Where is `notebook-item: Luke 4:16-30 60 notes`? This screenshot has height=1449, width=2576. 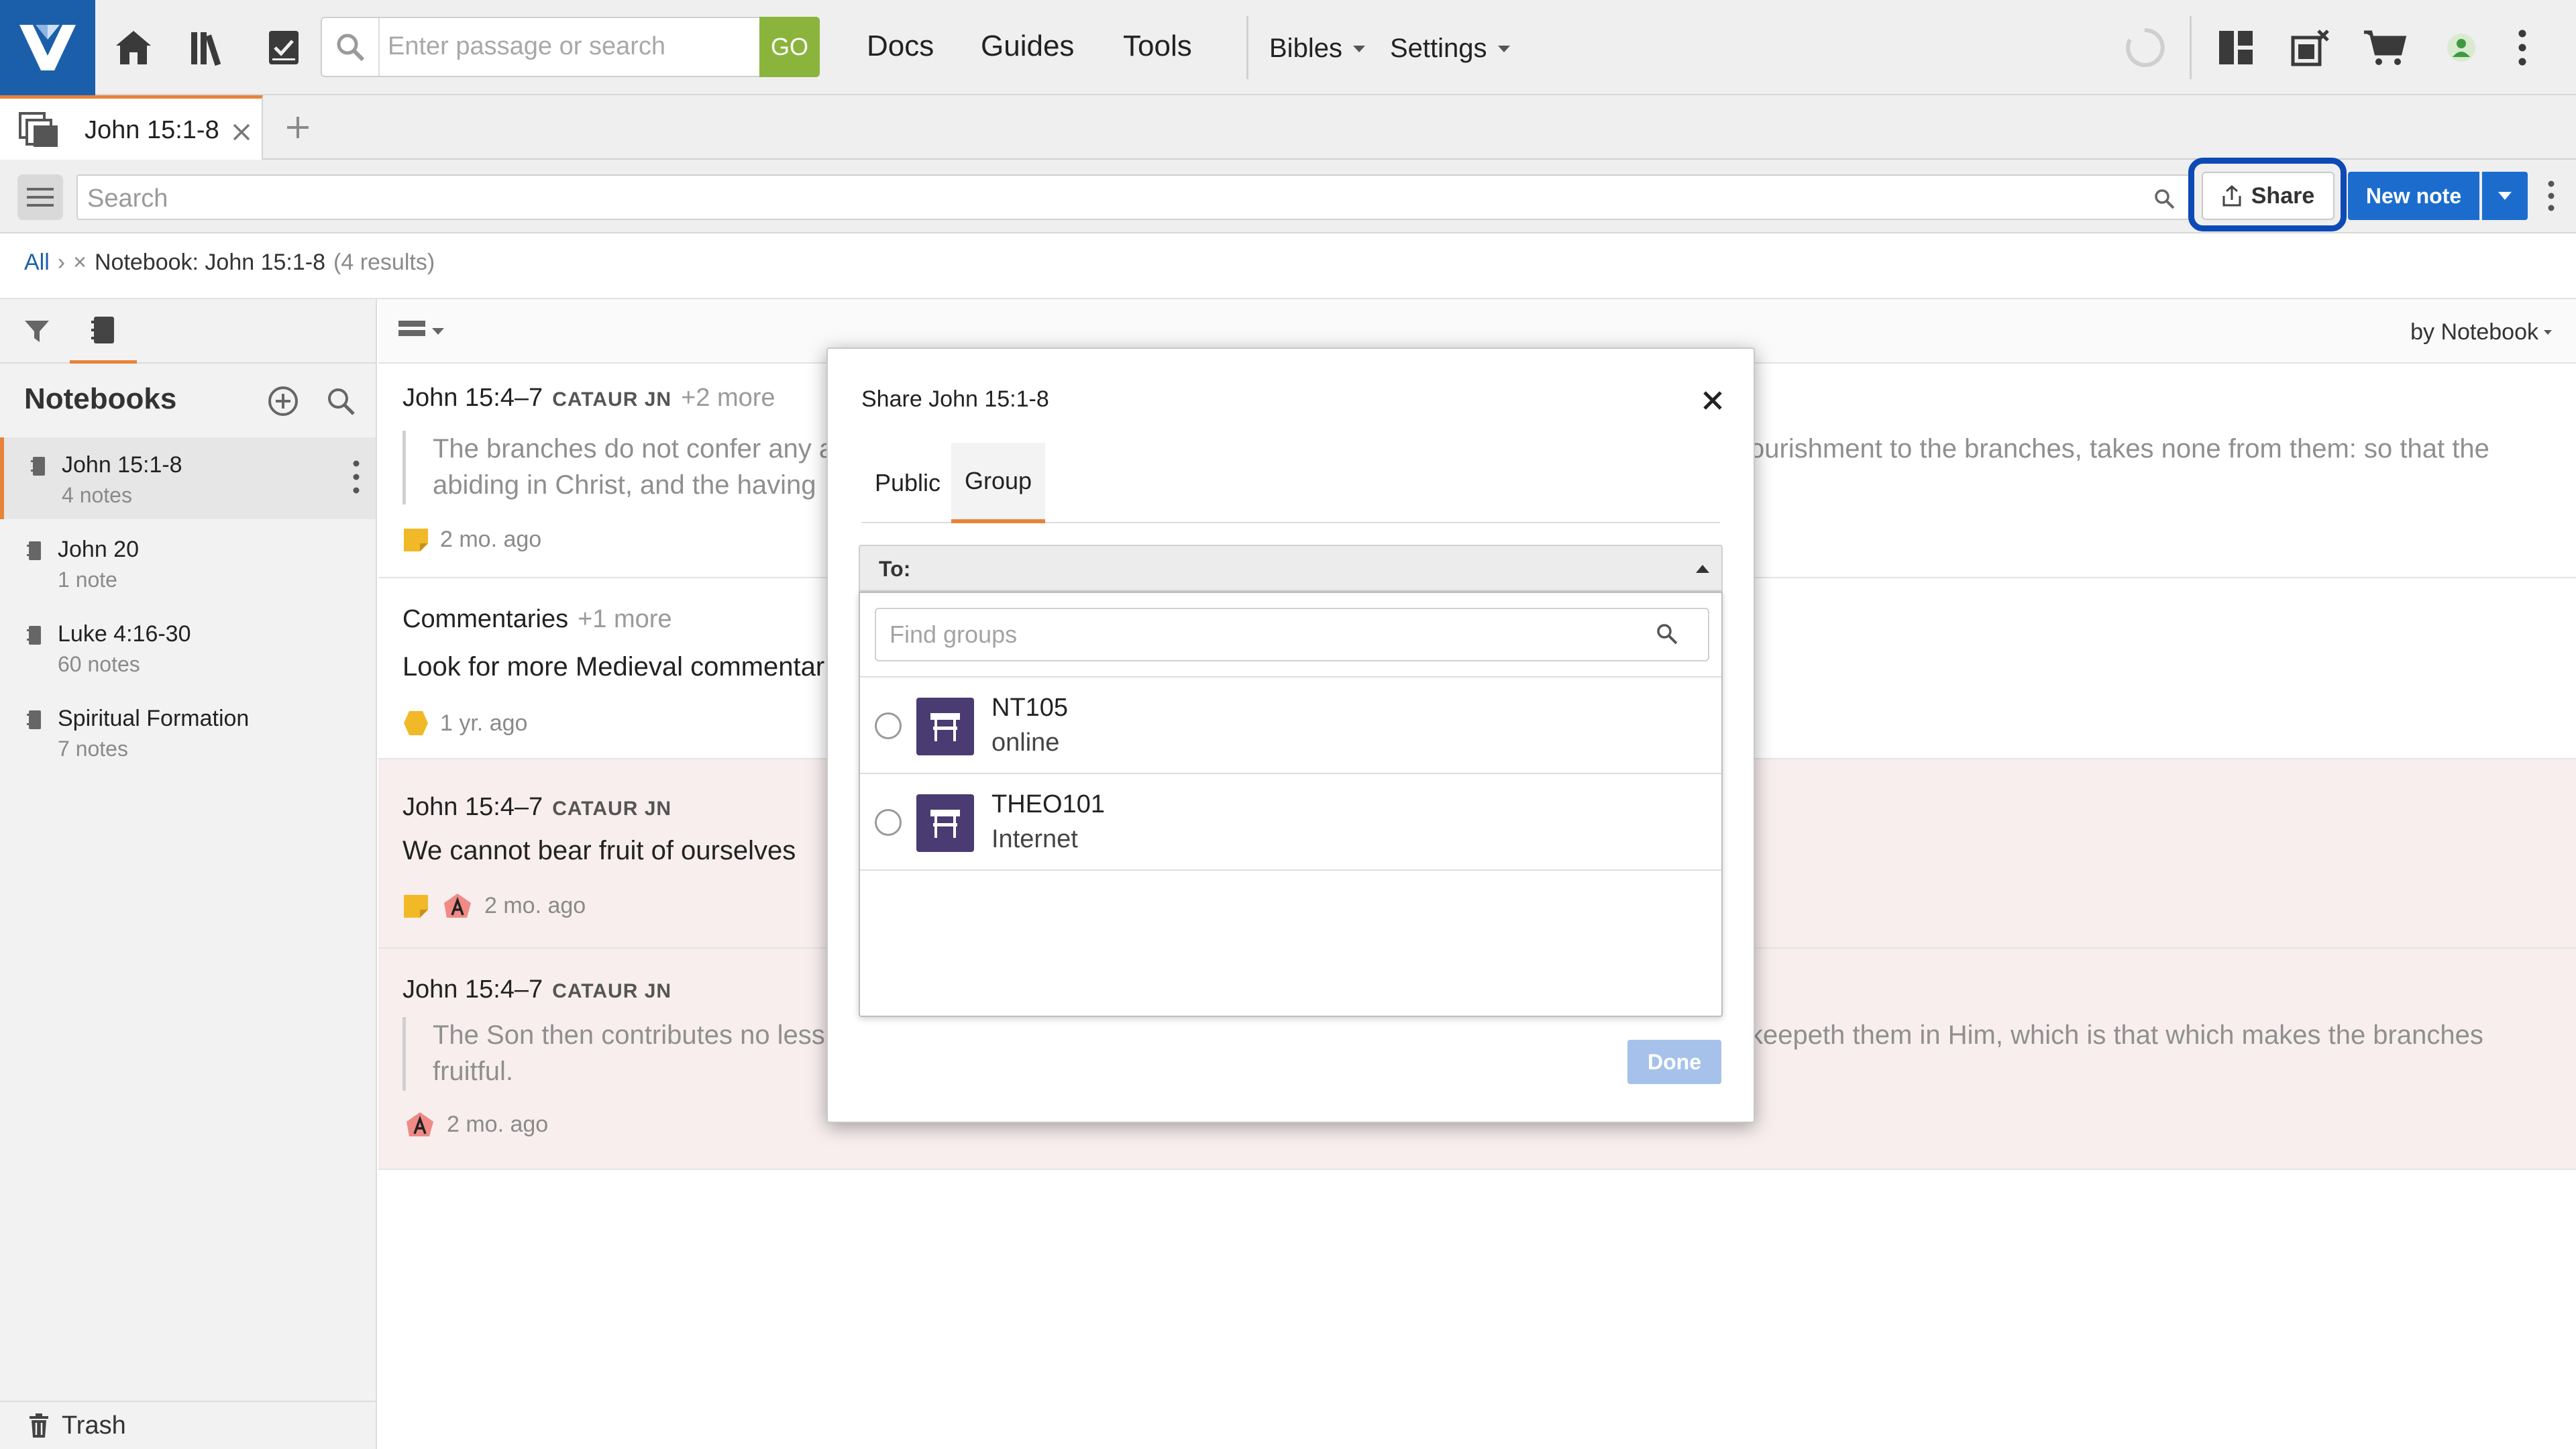 notebook-item: Luke 4:16-30 60 notes is located at coordinates (188, 647).